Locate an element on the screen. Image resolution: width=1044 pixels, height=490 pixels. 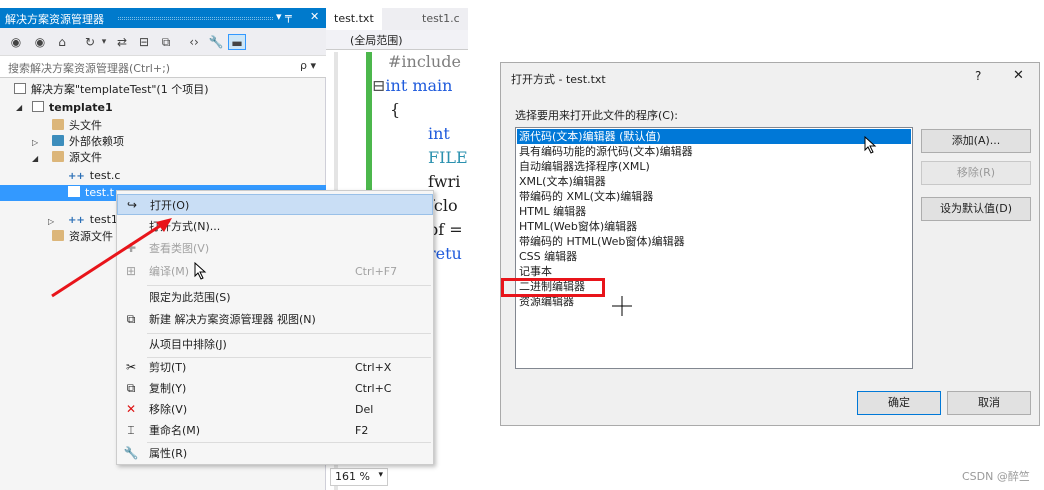
collapse-all-icon: ⊟ is located at coordinates (144, 42).